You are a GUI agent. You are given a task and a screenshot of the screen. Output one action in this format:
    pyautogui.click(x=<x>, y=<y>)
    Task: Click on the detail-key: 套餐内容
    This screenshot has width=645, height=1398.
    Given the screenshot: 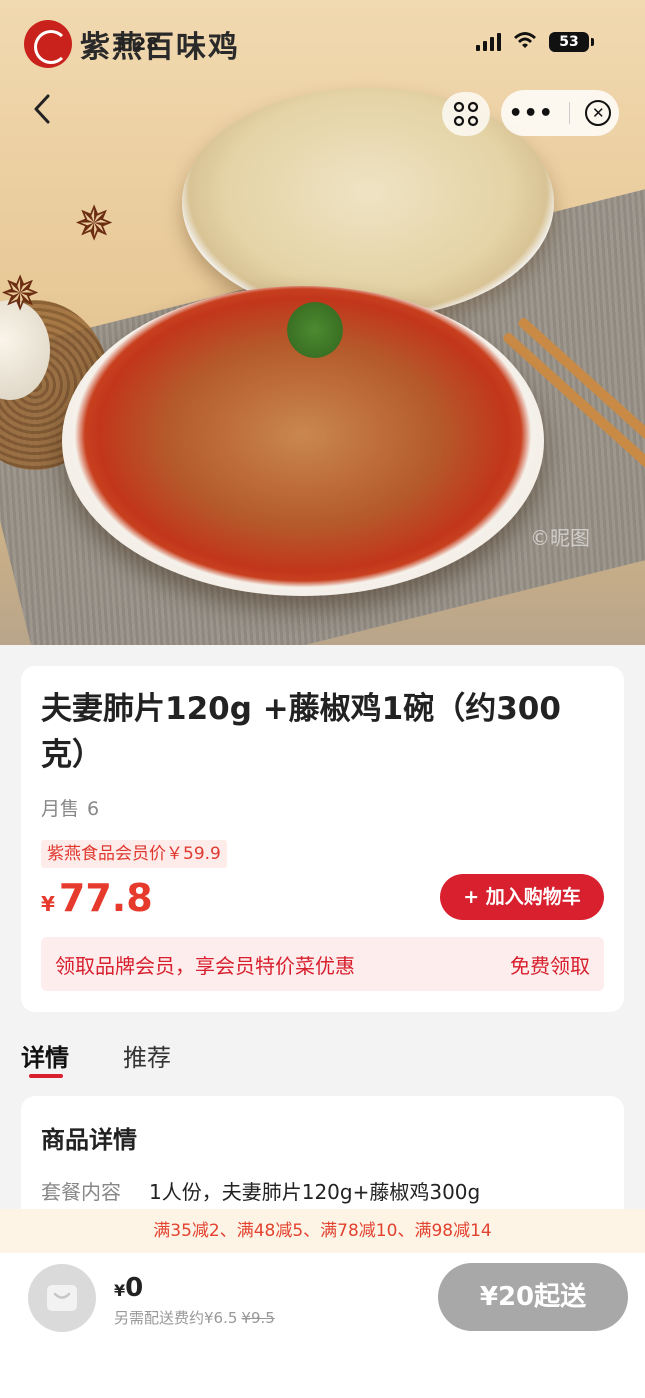 What is the action you would take?
    pyautogui.click(x=81, y=1192)
    